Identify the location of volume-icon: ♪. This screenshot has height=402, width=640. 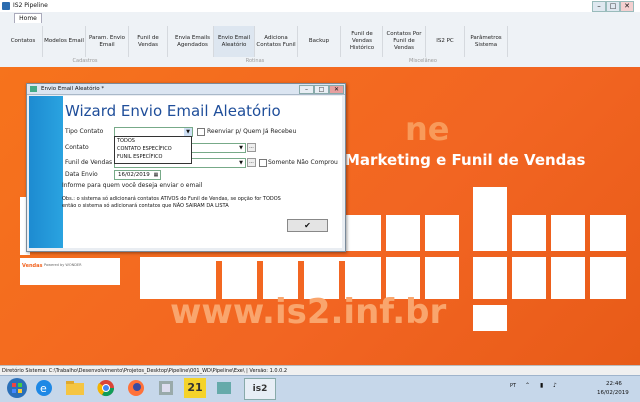
(555, 385).